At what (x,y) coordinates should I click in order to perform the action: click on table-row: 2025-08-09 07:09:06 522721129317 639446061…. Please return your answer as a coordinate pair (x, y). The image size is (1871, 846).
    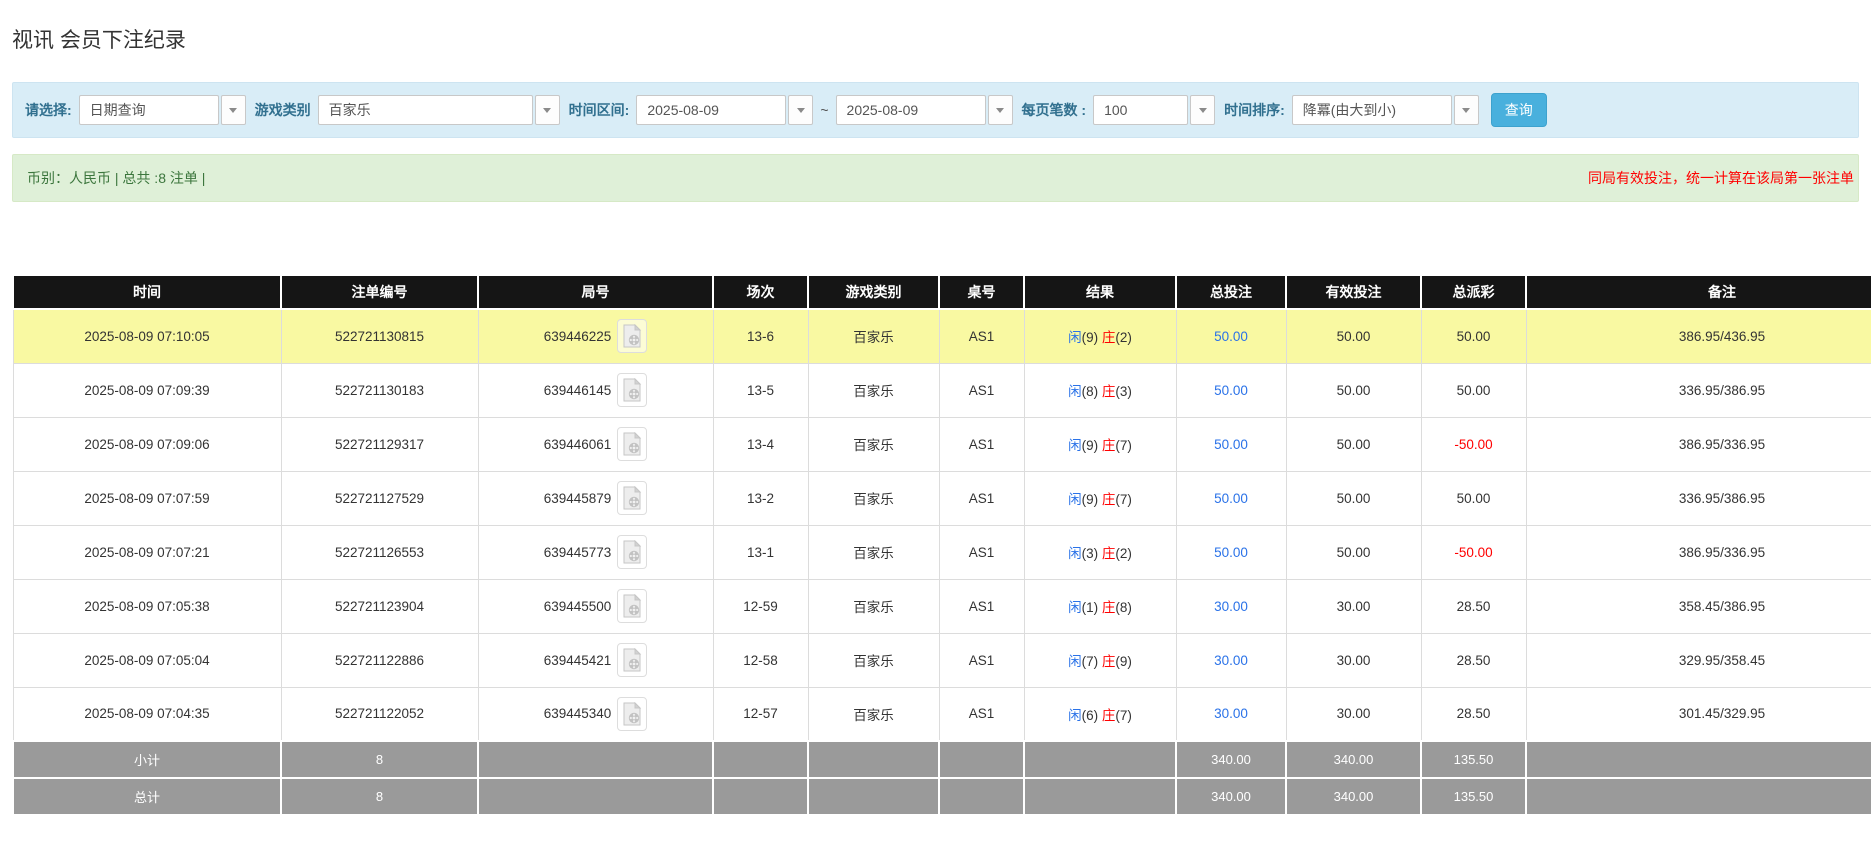
    Looking at the image, I should click on (941, 444).